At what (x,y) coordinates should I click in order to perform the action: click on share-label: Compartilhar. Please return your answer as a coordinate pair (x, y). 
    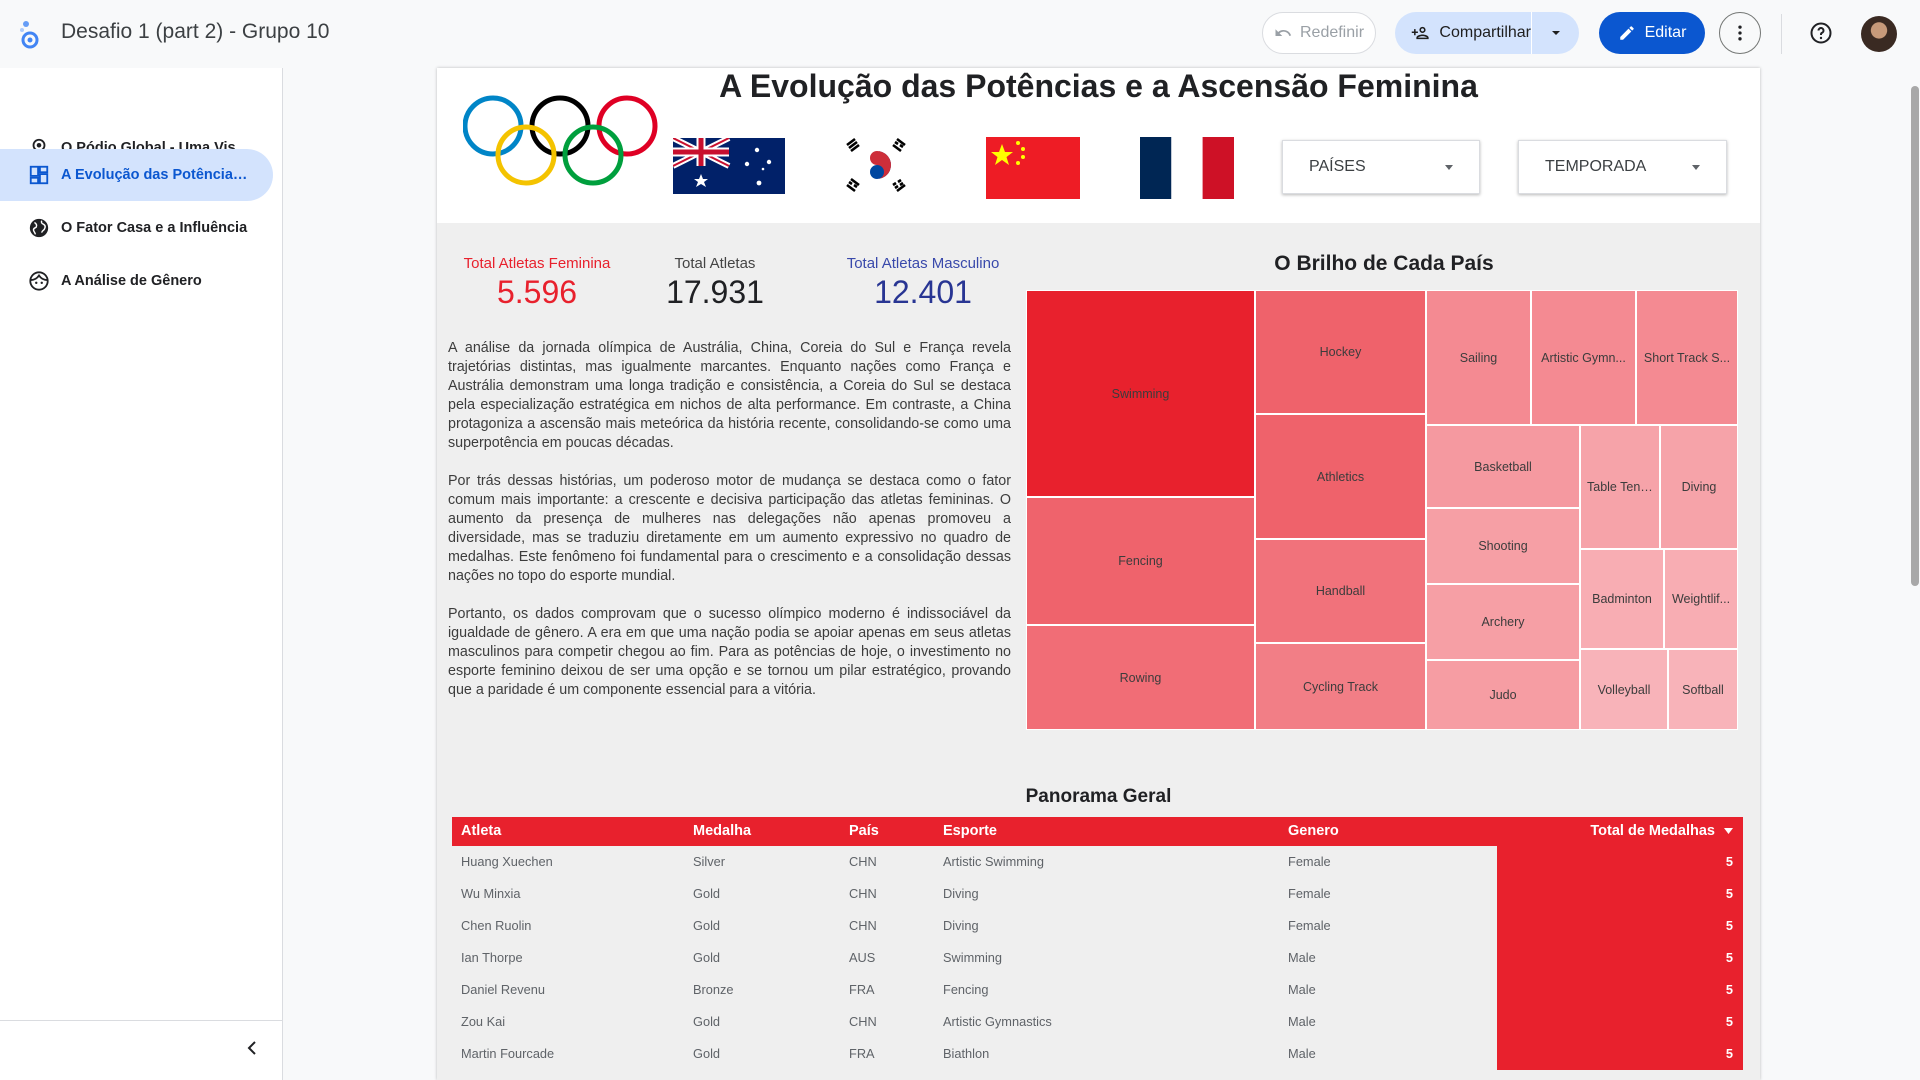
    Looking at the image, I should click on (1485, 32).